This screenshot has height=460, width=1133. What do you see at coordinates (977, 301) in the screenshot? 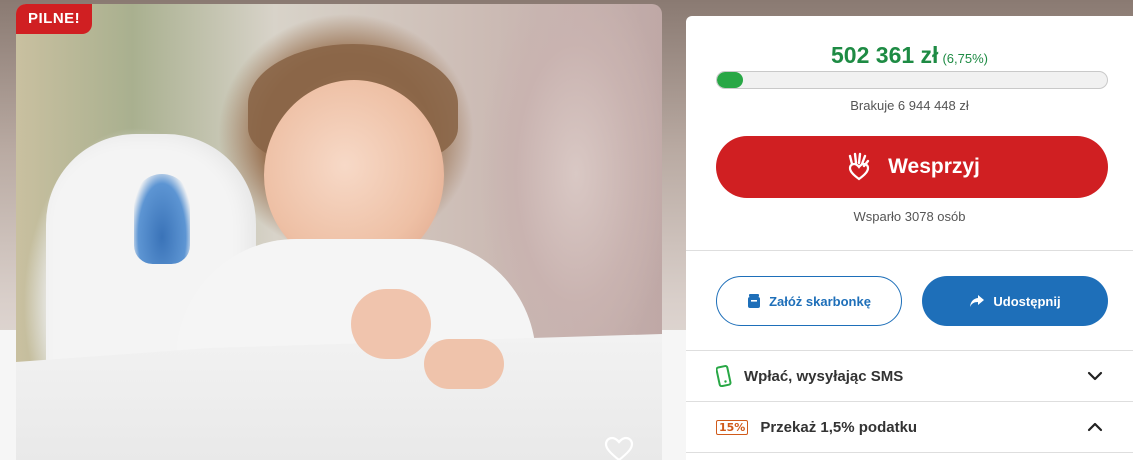
I see `share-arrow-icon` at bounding box center [977, 301].